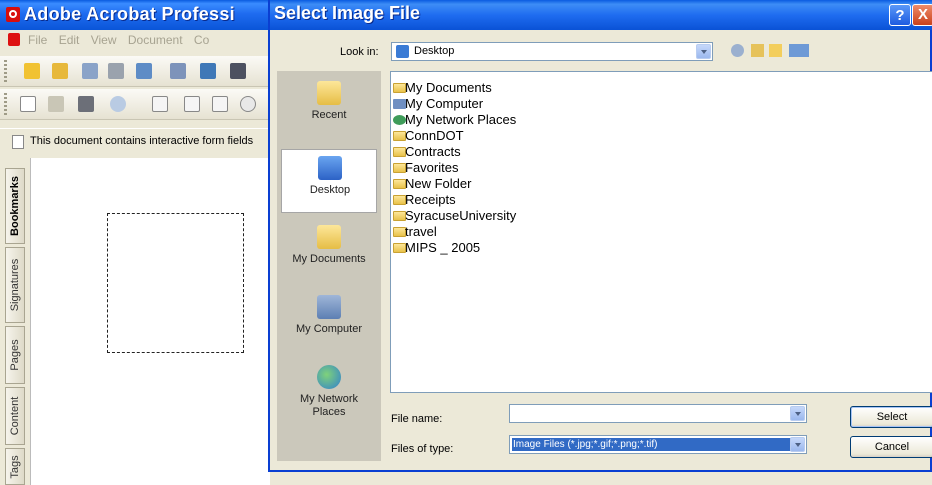 This screenshot has width=932, height=485. What do you see at coordinates (18, 142) in the screenshot?
I see `document-icon` at bounding box center [18, 142].